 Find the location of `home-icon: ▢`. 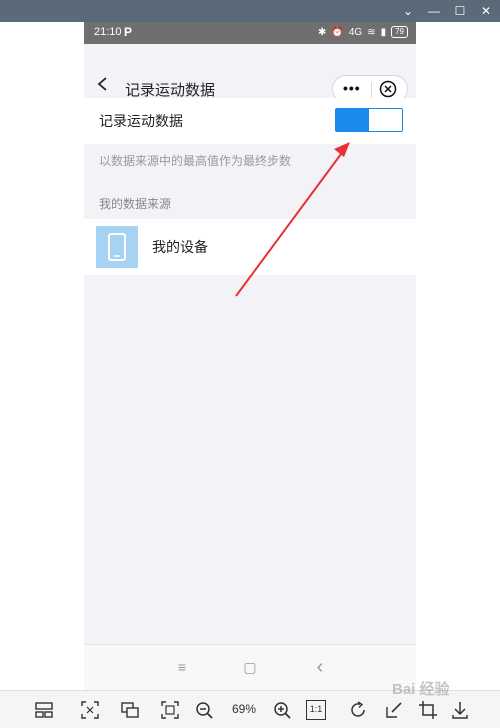

home-icon: ▢ is located at coordinates (250, 667).